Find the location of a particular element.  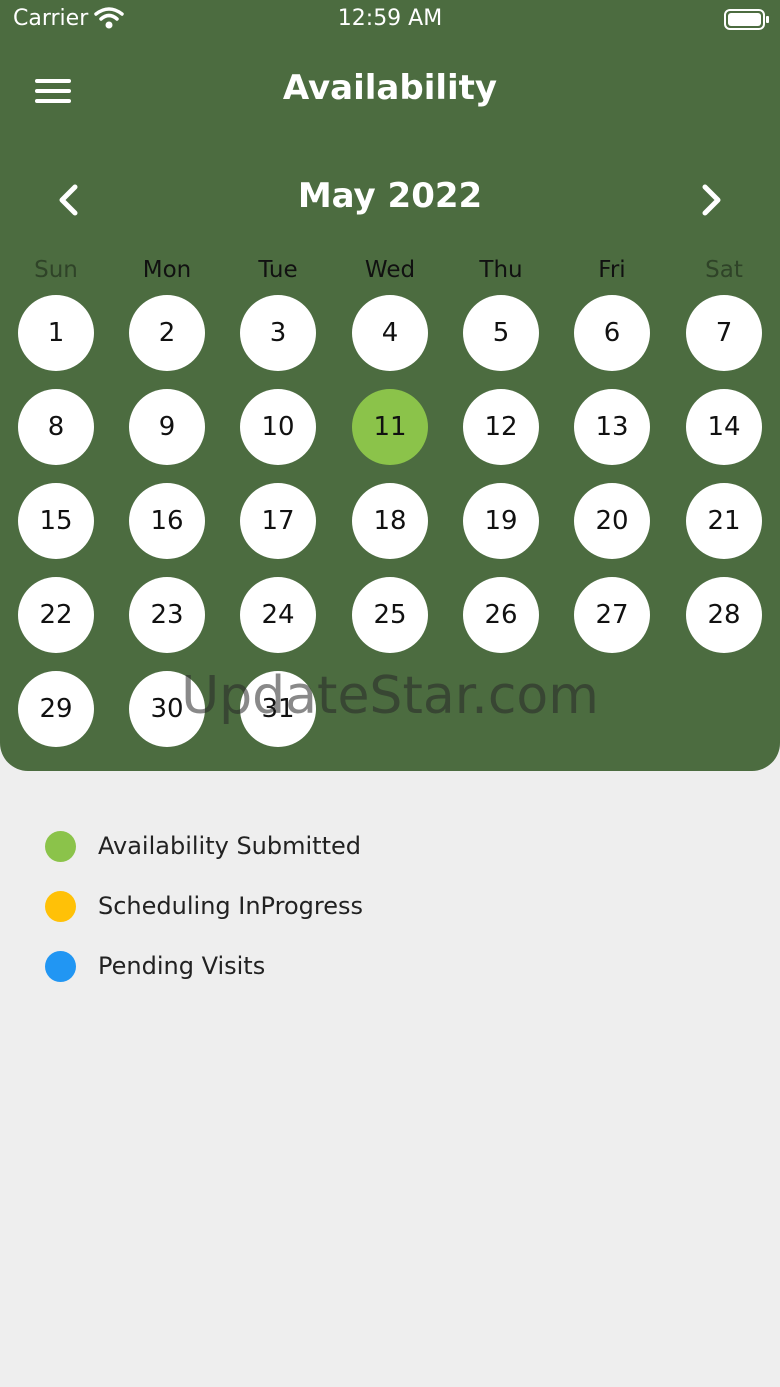

calendar-day-18: 18 is located at coordinates (390, 521).